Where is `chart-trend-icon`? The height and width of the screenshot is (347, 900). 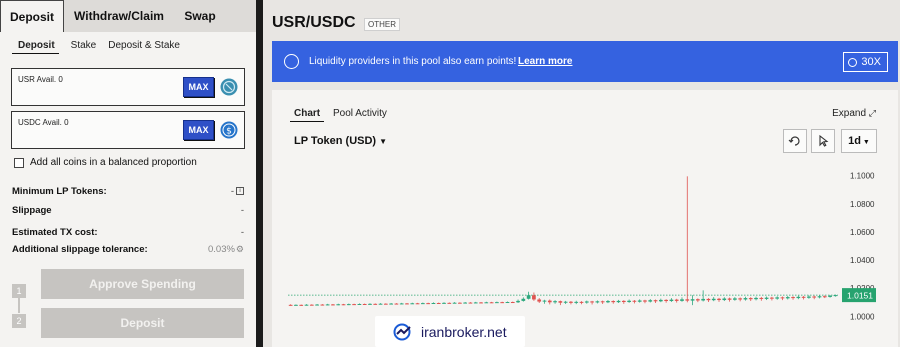
chart-trend-icon is located at coordinates (402, 331).